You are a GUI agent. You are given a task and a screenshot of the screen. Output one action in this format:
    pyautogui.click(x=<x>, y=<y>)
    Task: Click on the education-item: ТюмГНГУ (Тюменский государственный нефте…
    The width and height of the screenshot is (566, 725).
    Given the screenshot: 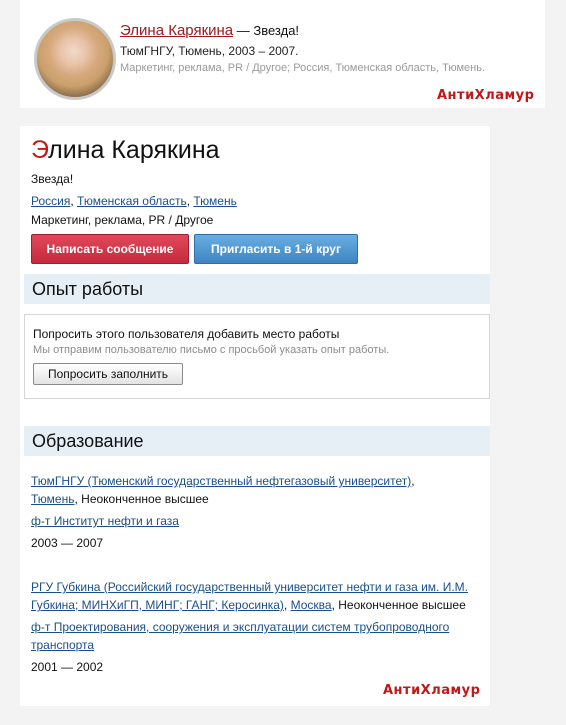 What is the action you would take?
    pyautogui.click(x=256, y=512)
    